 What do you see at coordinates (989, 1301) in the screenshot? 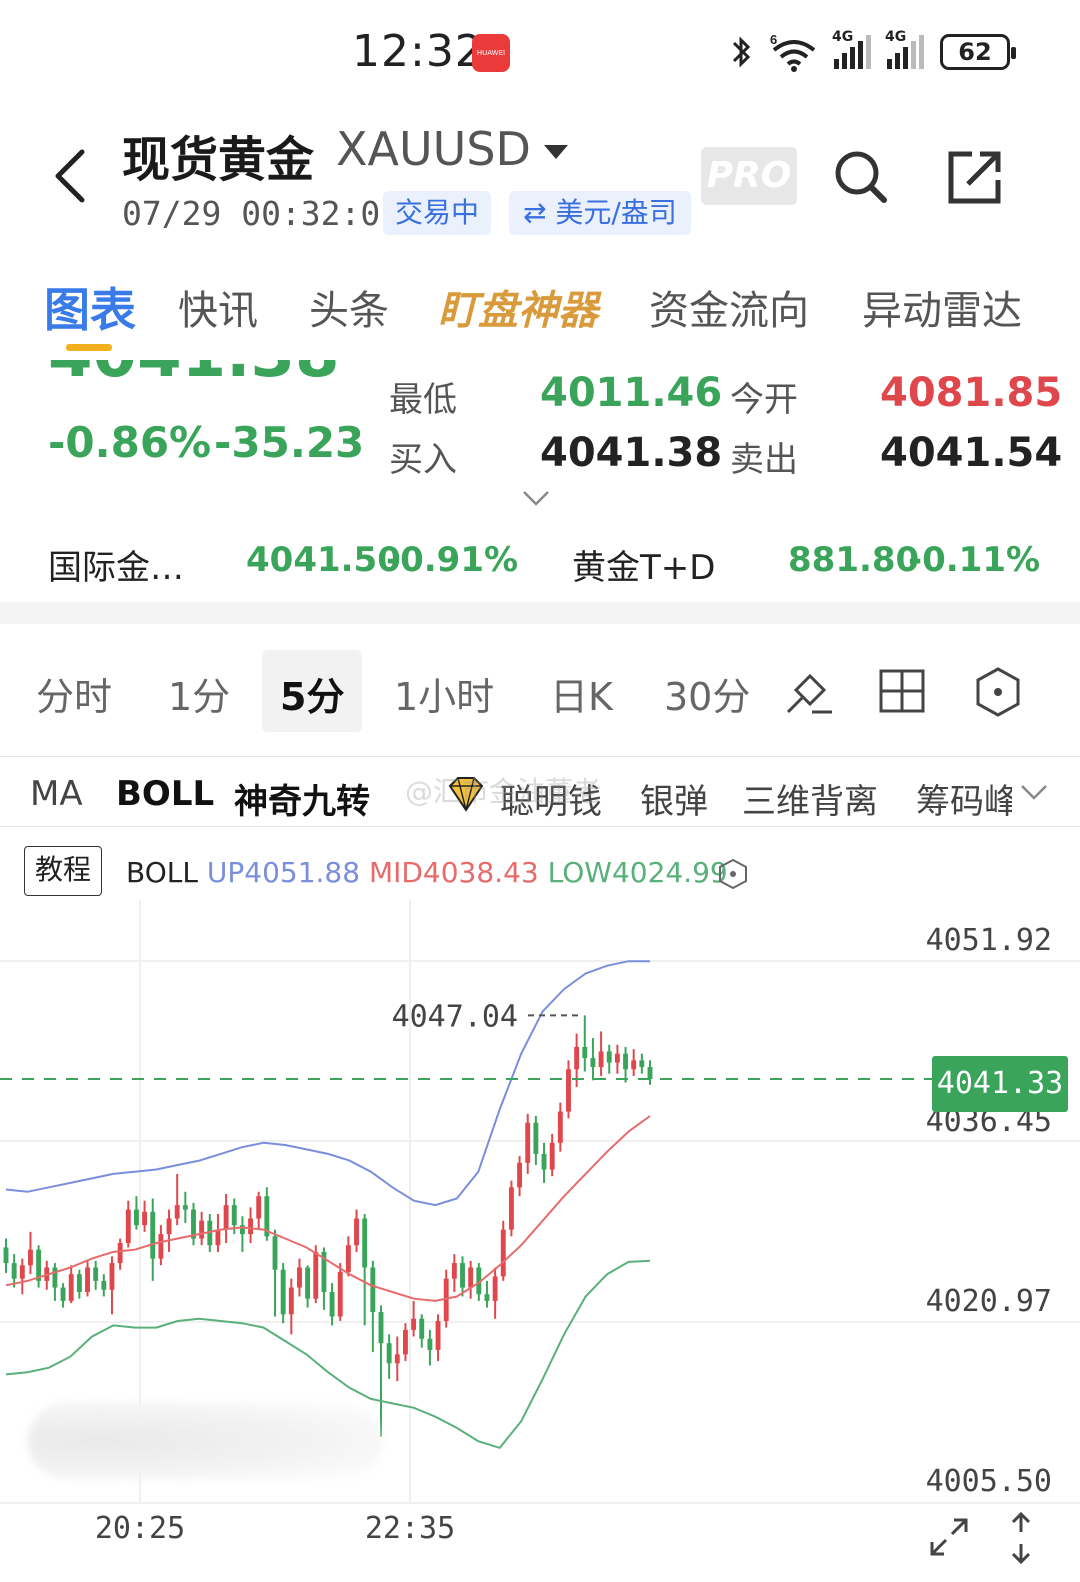
I see `y-axis-label: 4020.97` at bounding box center [989, 1301].